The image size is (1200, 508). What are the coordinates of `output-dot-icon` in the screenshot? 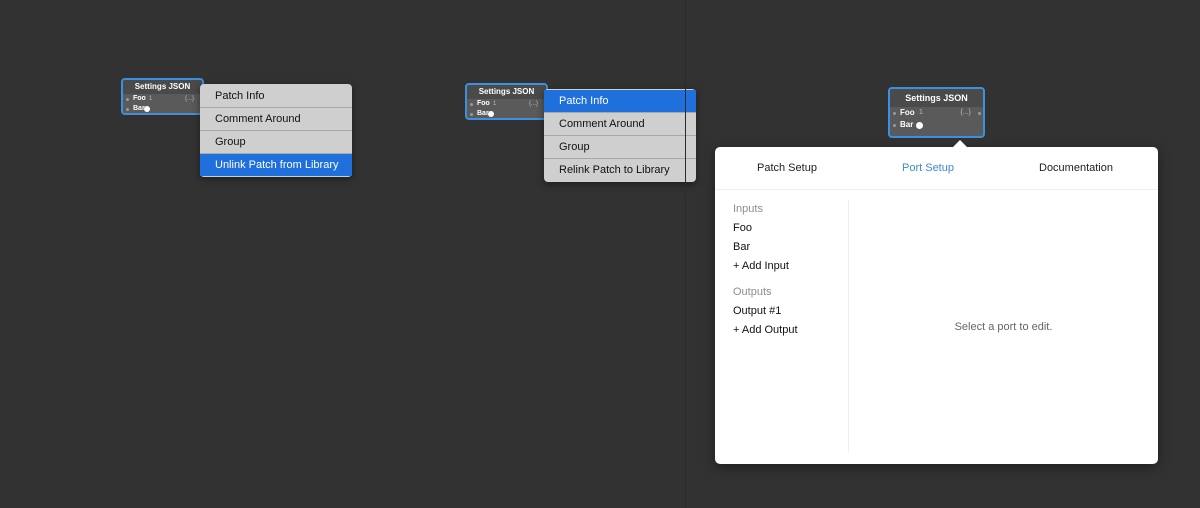 It's located at (979, 113).